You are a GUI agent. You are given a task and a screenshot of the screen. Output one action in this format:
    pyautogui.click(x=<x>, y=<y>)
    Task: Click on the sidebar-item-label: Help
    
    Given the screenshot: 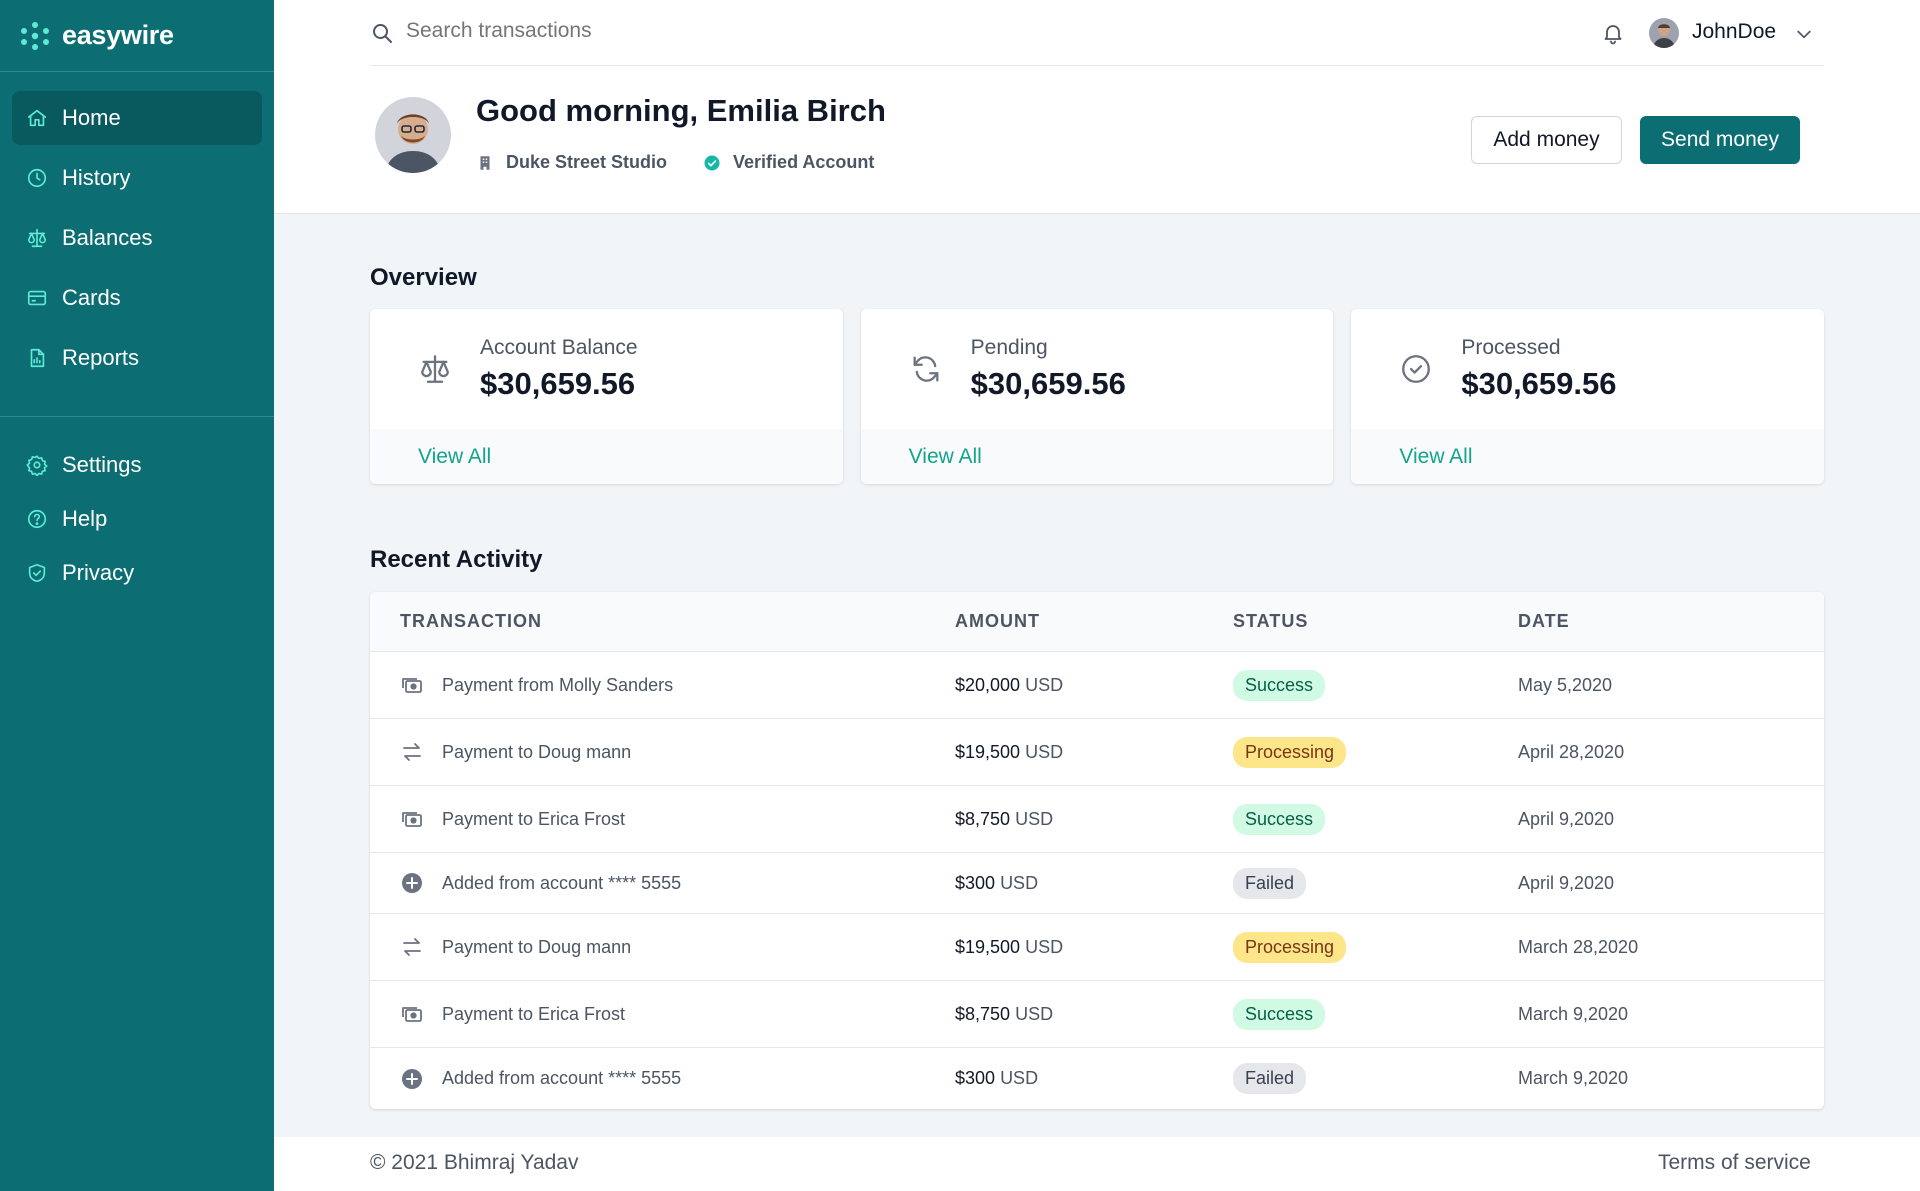 What is the action you would take?
    pyautogui.click(x=85, y=518)
    